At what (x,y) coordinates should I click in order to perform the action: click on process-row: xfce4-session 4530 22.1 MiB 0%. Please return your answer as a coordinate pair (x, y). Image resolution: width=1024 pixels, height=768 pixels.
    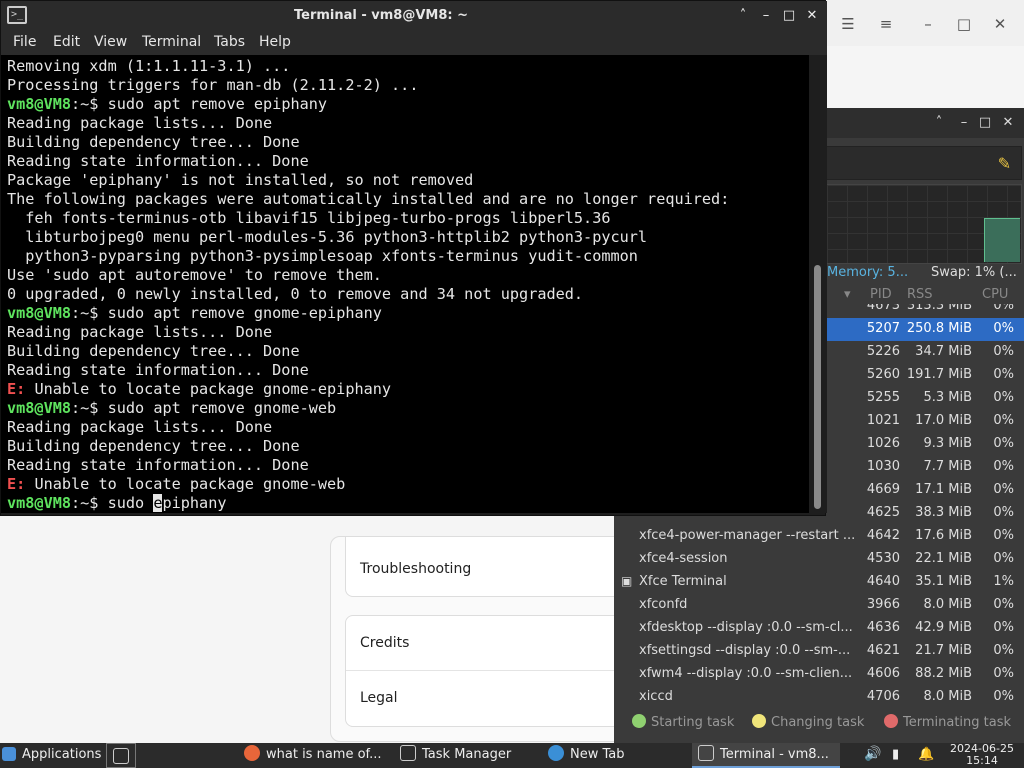
    Looking at the image, I should click on (819, 559).